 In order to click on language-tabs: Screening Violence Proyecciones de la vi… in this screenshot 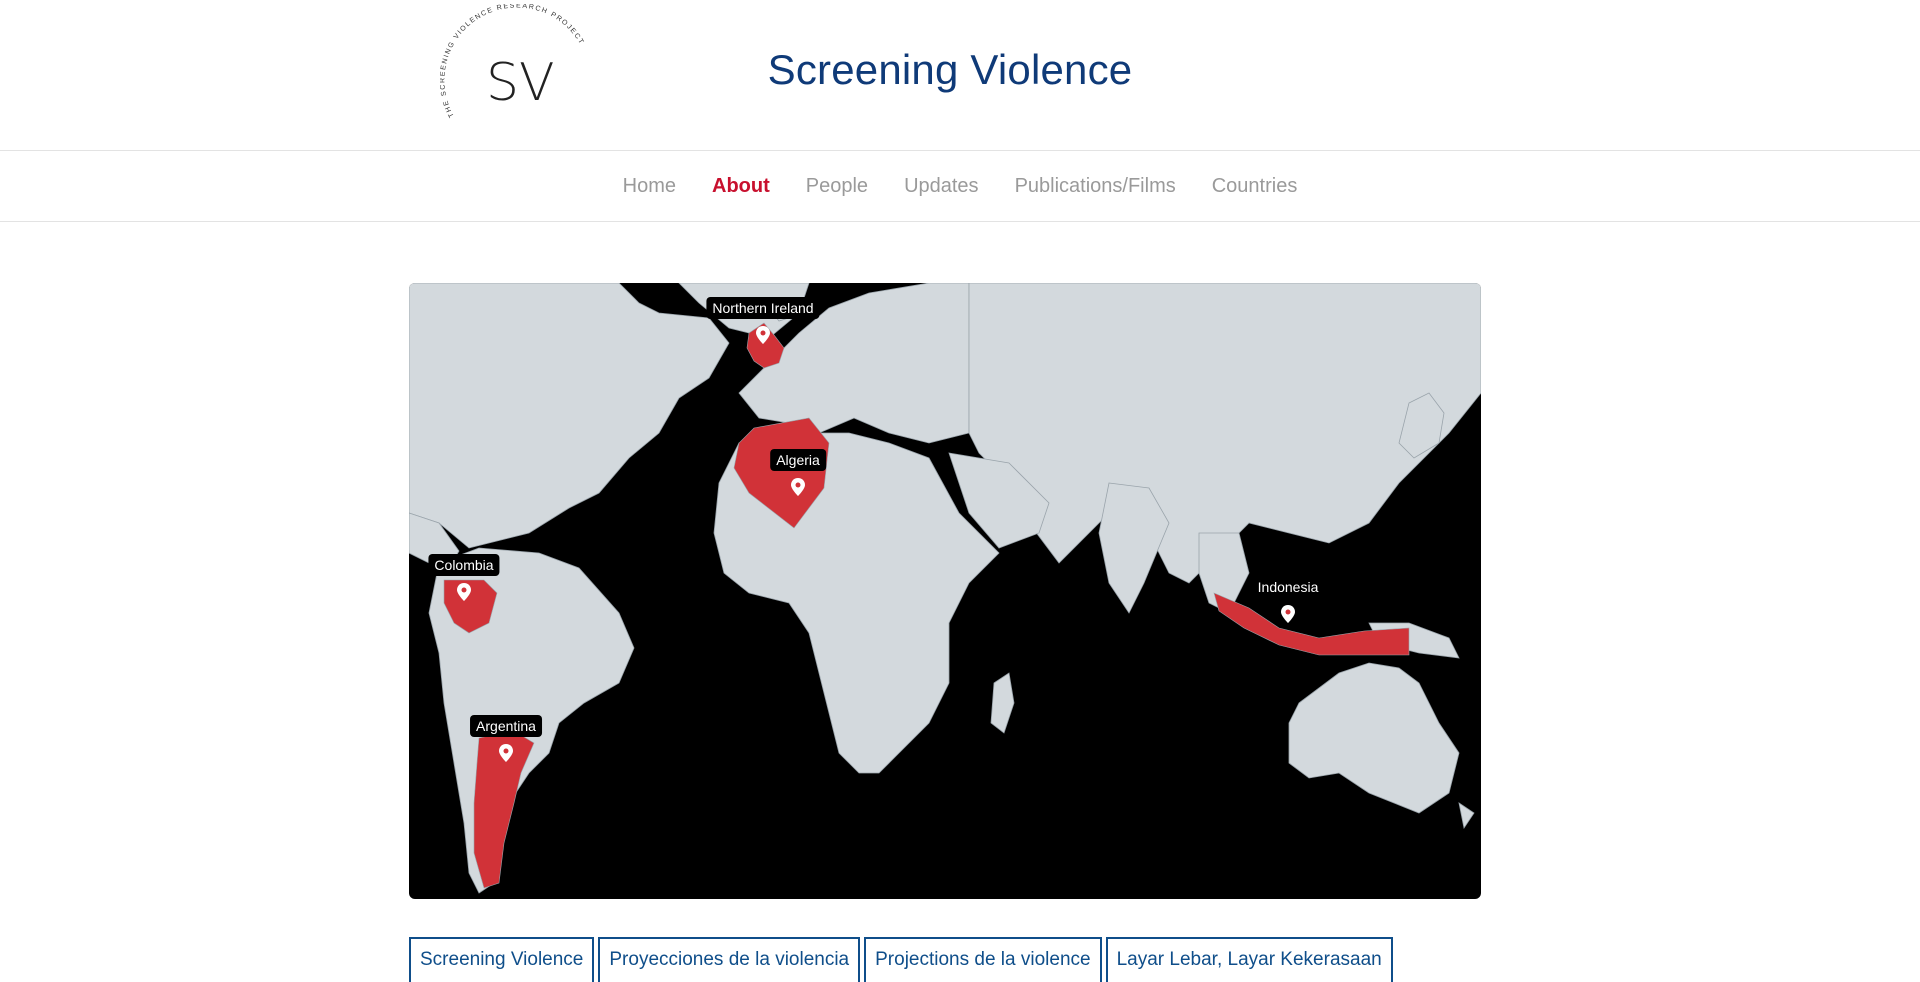, I will do `click(901, 959)`.